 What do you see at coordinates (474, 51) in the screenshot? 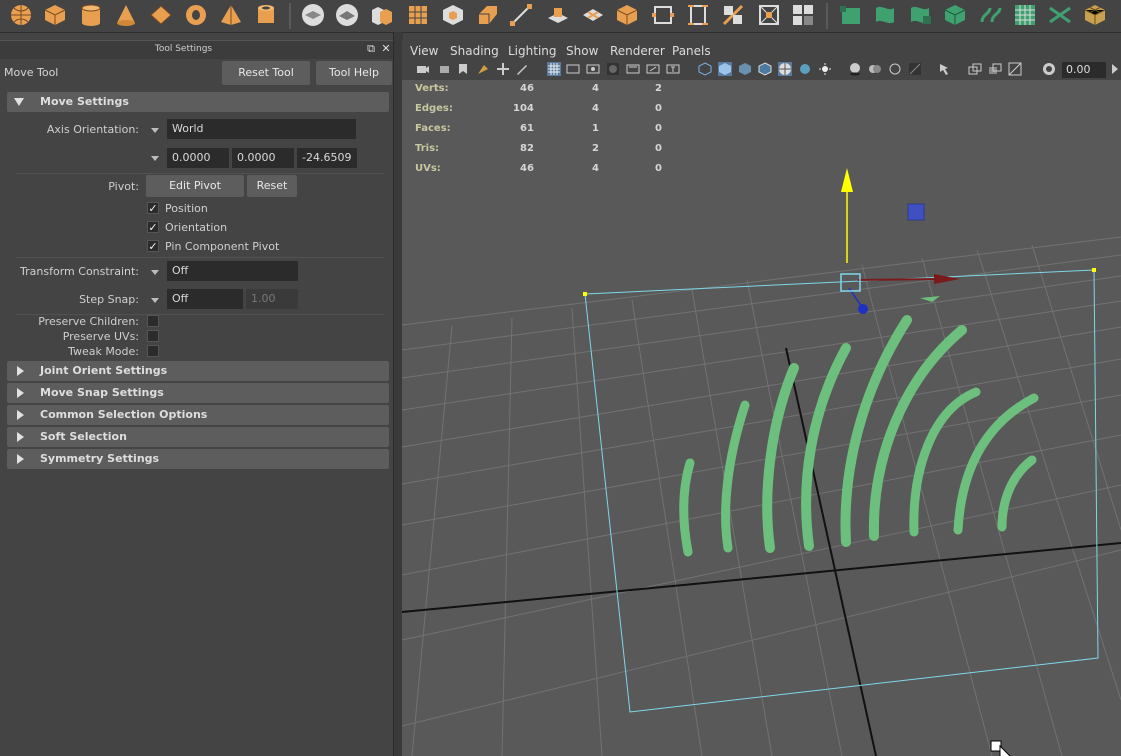
I see `menu-shading: Shading` at bounding box center [474, 51].